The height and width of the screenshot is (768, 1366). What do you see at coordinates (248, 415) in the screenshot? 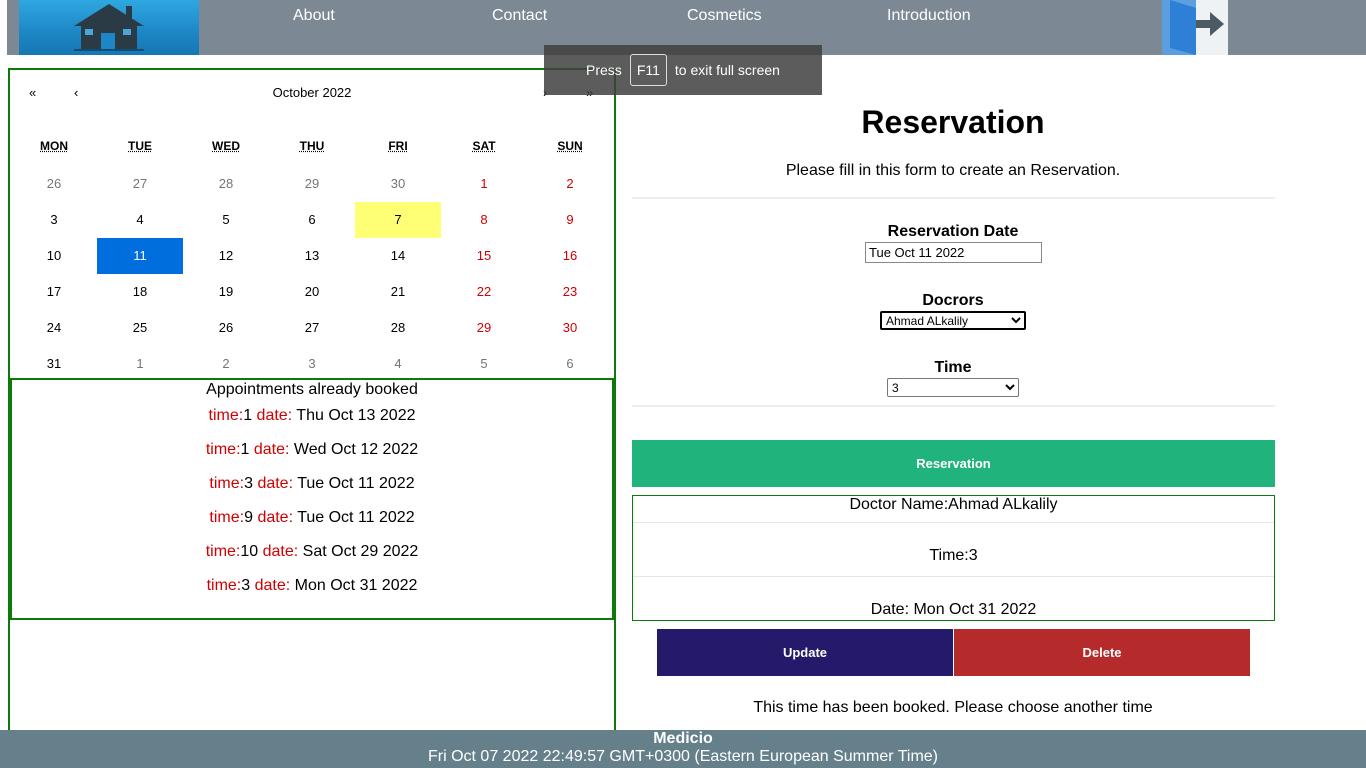
I see `booked-time-value: 1` at bounding box center [248, 415].